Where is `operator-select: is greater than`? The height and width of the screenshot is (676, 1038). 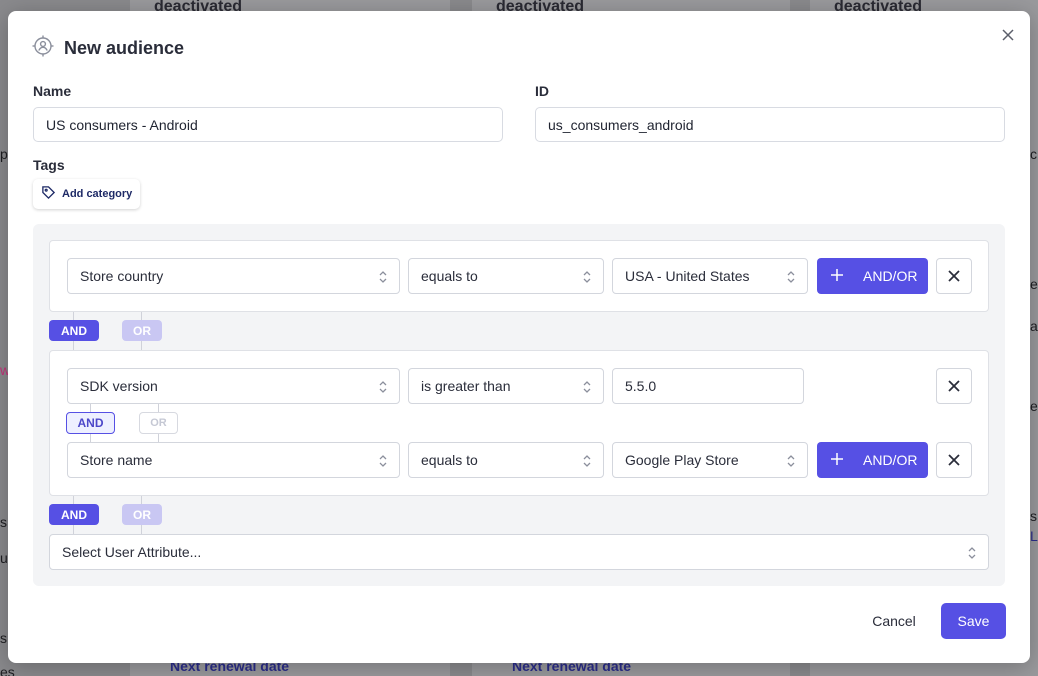
operator-select: is greater than is located at coordinates (506, 386).